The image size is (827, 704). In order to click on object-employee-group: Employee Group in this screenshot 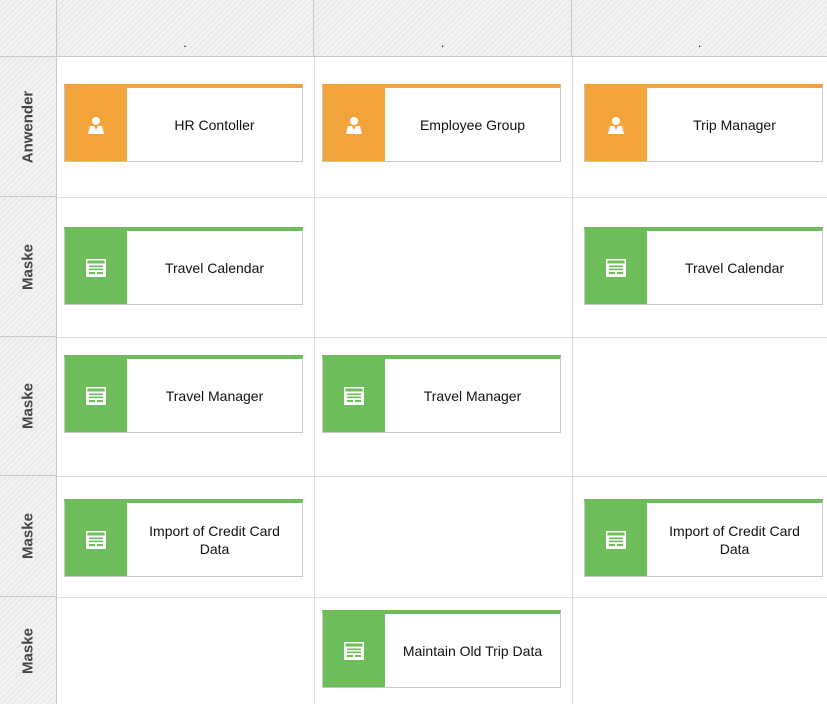, I will do `click(441, 123)`.